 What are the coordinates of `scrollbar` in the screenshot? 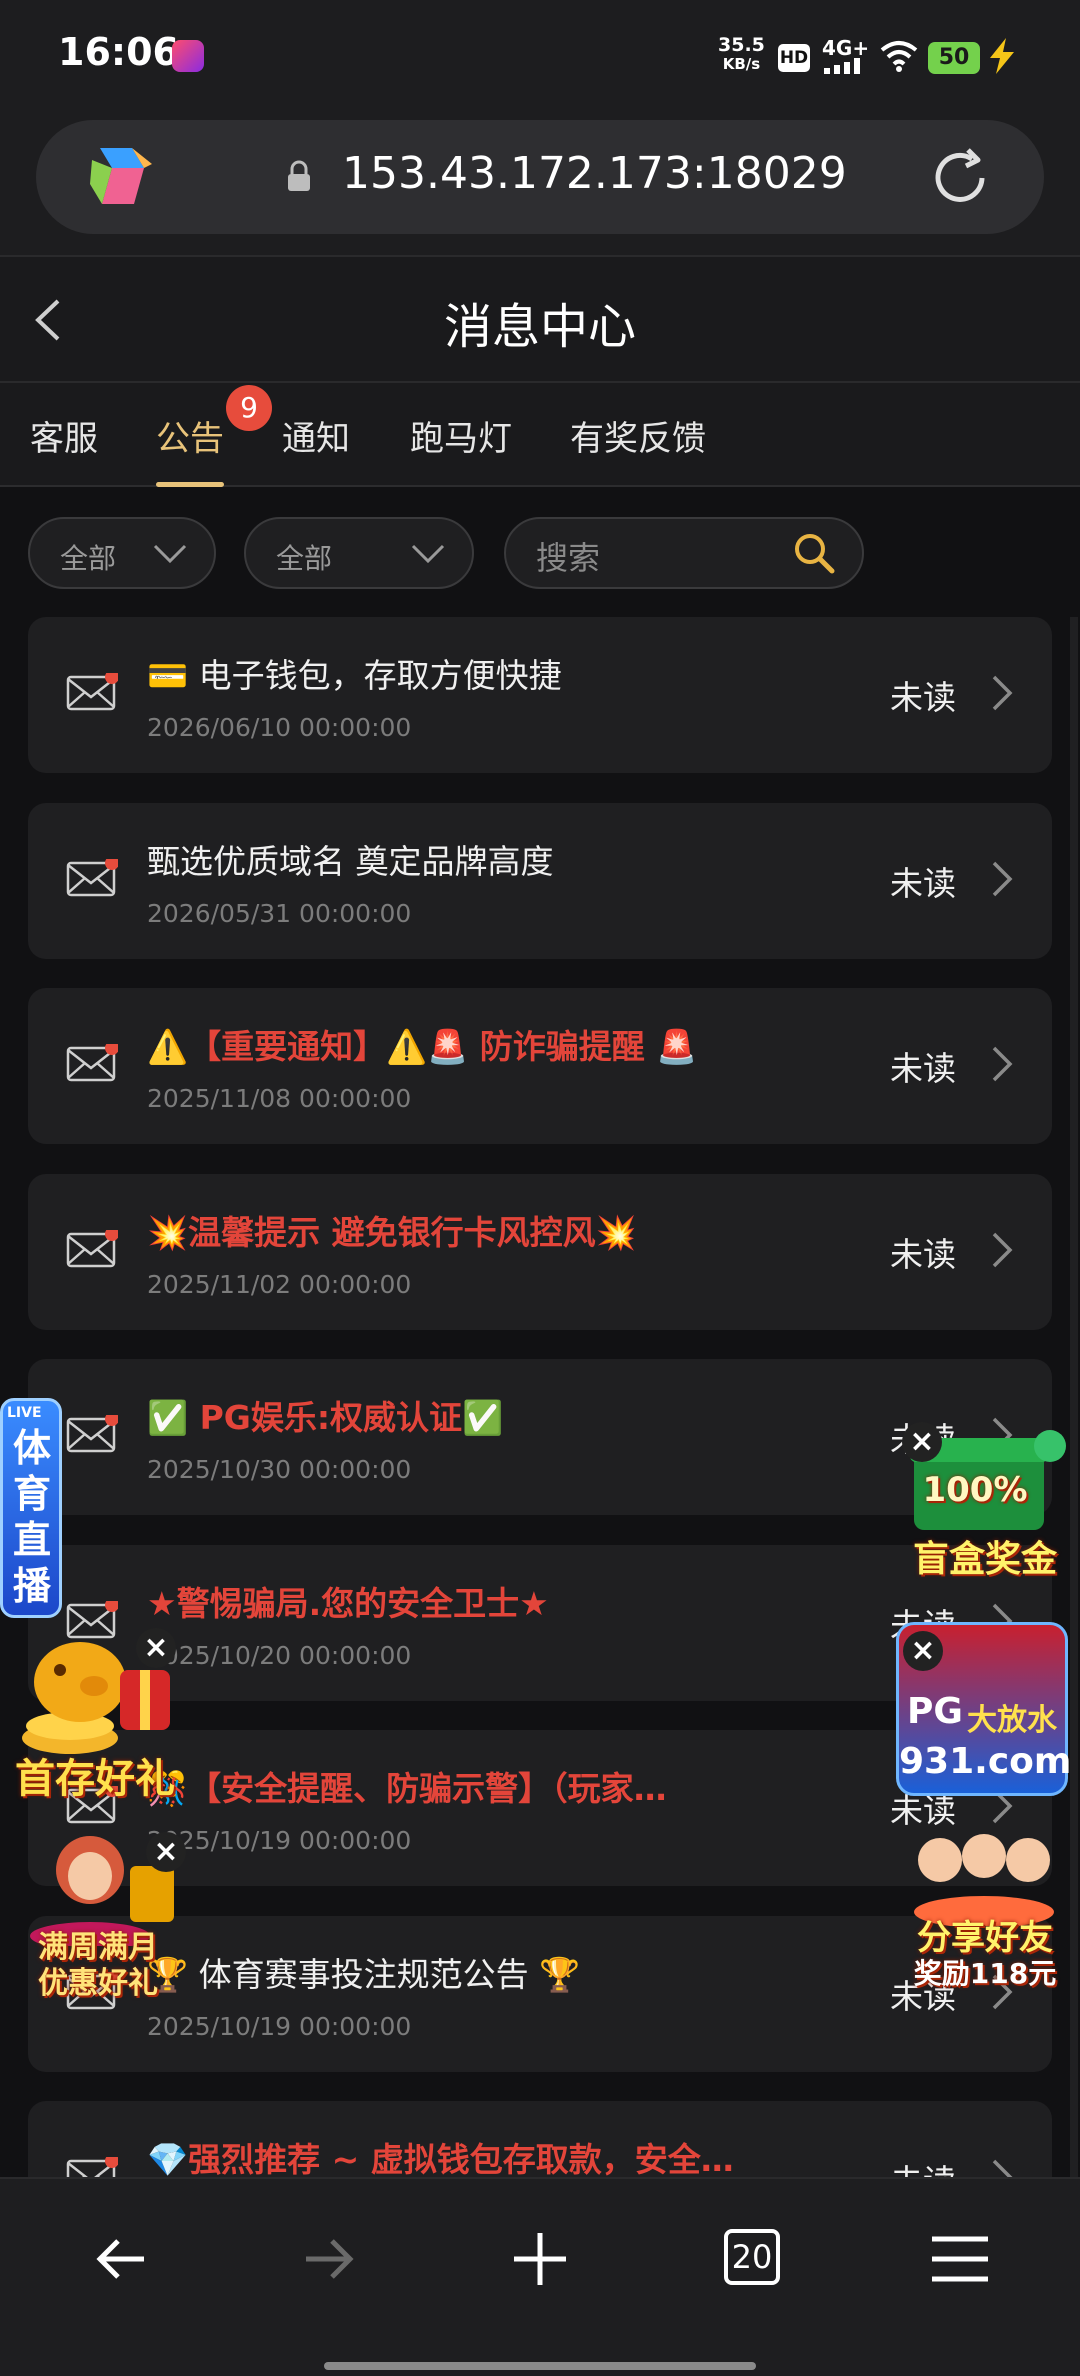 It's located at (1074, 1397).